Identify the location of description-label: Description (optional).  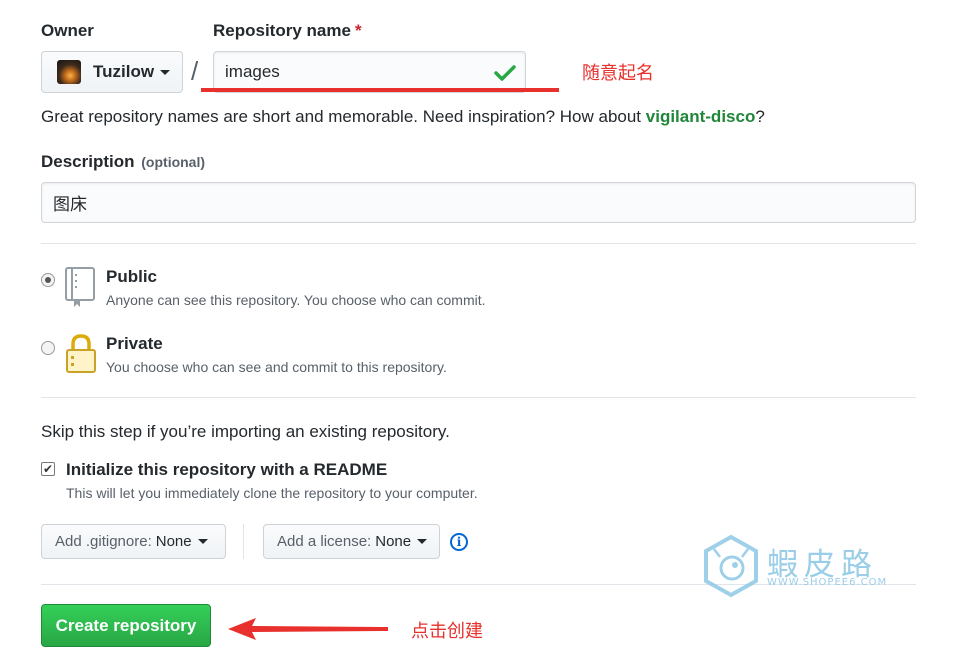
(123, 162).